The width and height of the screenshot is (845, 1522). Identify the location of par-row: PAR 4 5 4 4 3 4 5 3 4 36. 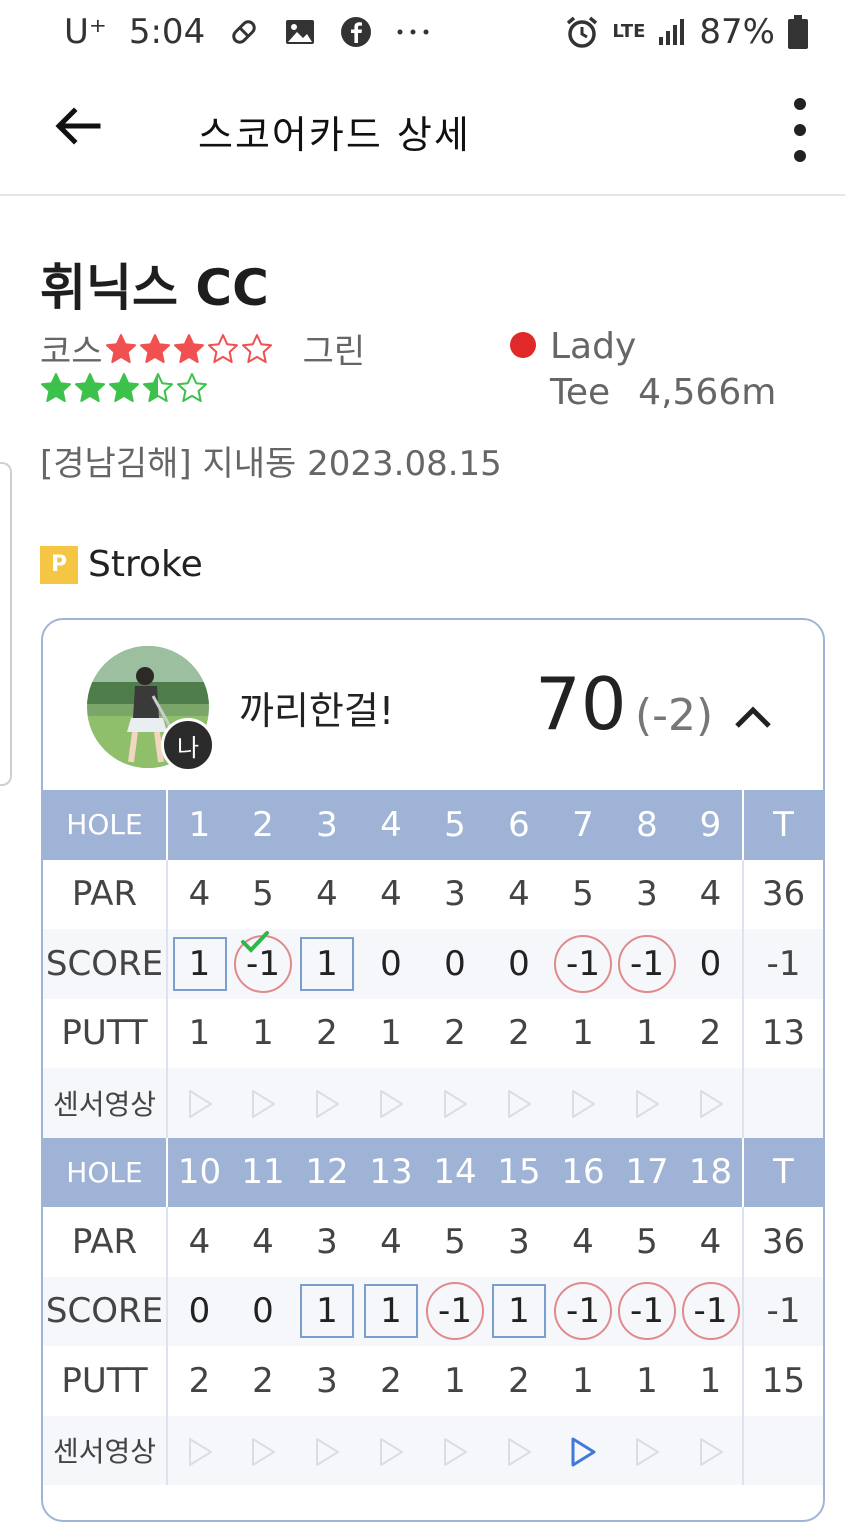
(433, 894).